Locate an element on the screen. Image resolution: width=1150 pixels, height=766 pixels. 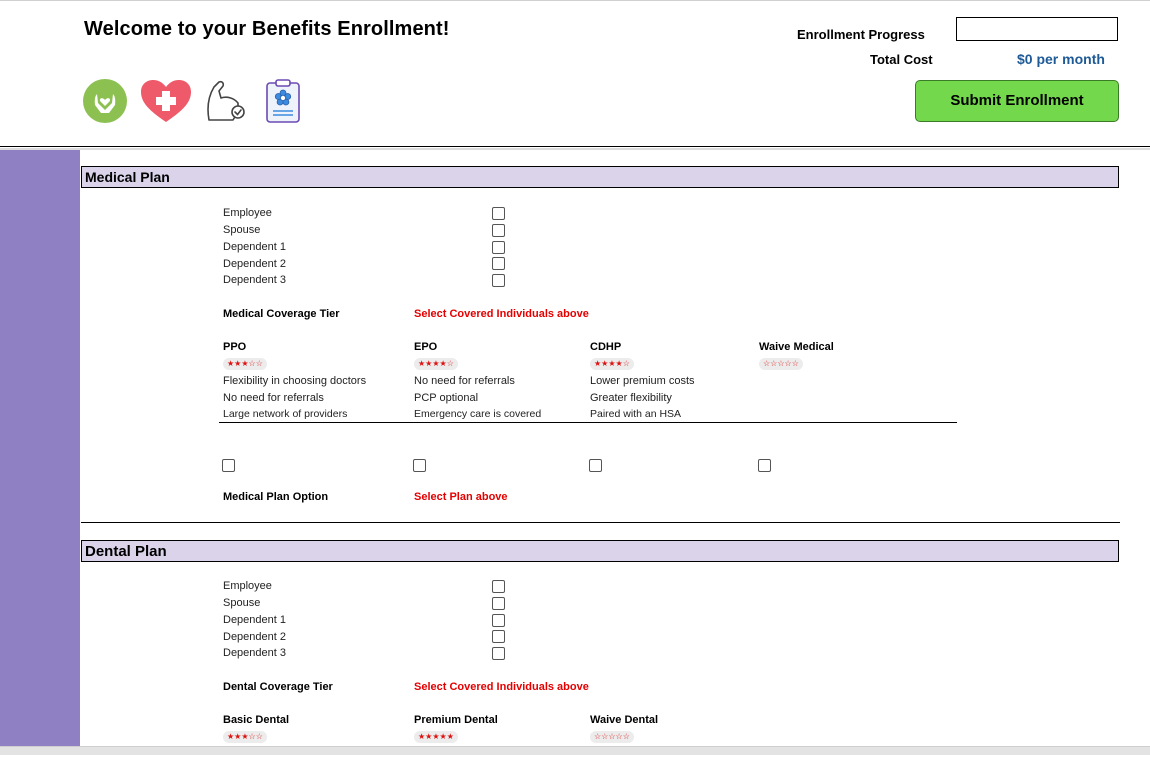
medical-dependent3-checkbox is located at coordinates (498, 280).